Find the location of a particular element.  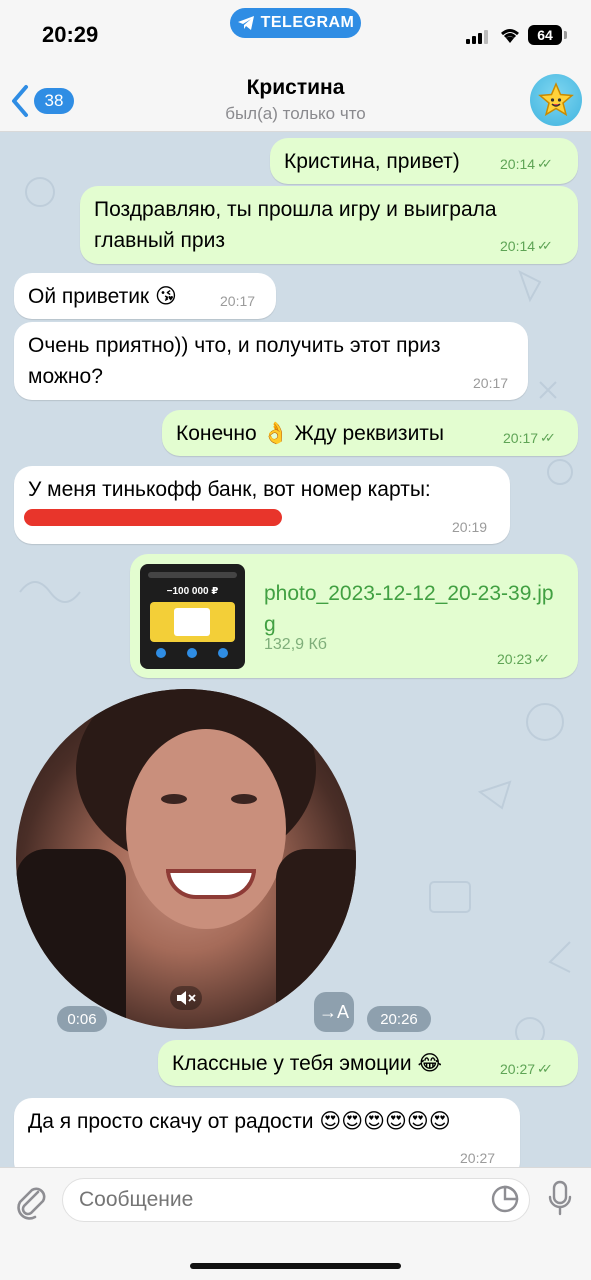

message-text: Классные у тебя эмоции 😂 is located at coordinates (307, 1063).